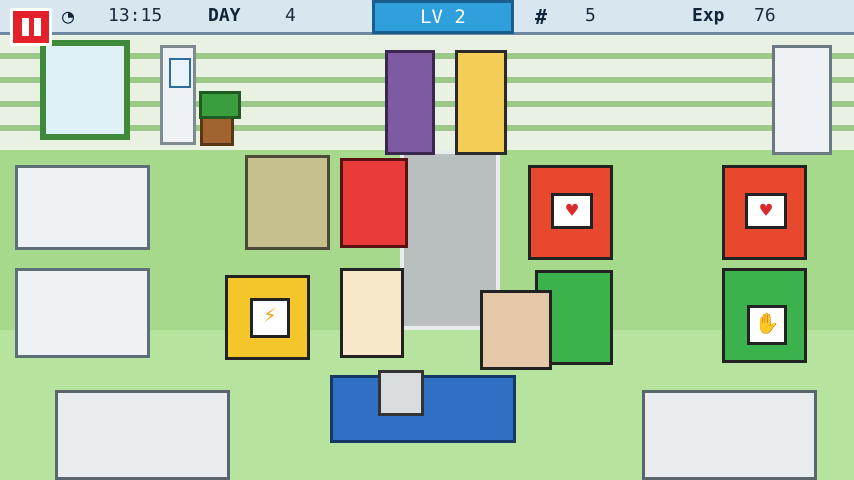 The width and height of the screenshot is (854, 480). What do you see at coordinates (765, 15) in the screenshot?
I see `exp-value: 76` at bounding box center [765, 15].